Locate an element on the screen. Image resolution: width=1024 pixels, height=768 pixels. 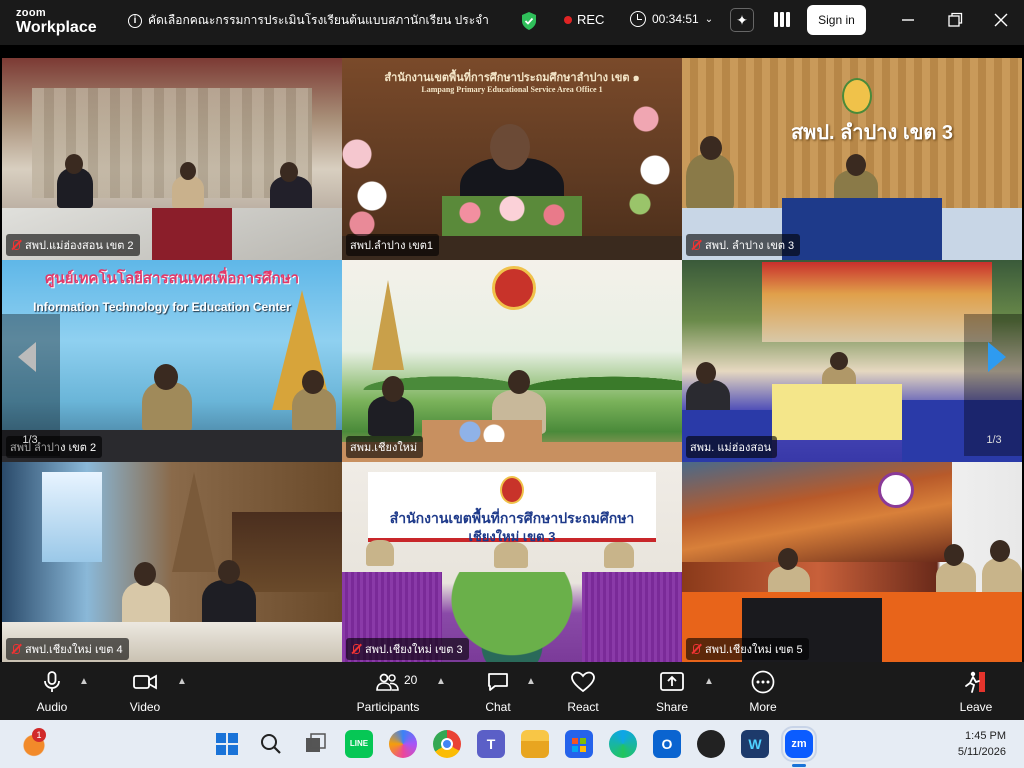
microphone-icon is located at coordinates (52, 681).